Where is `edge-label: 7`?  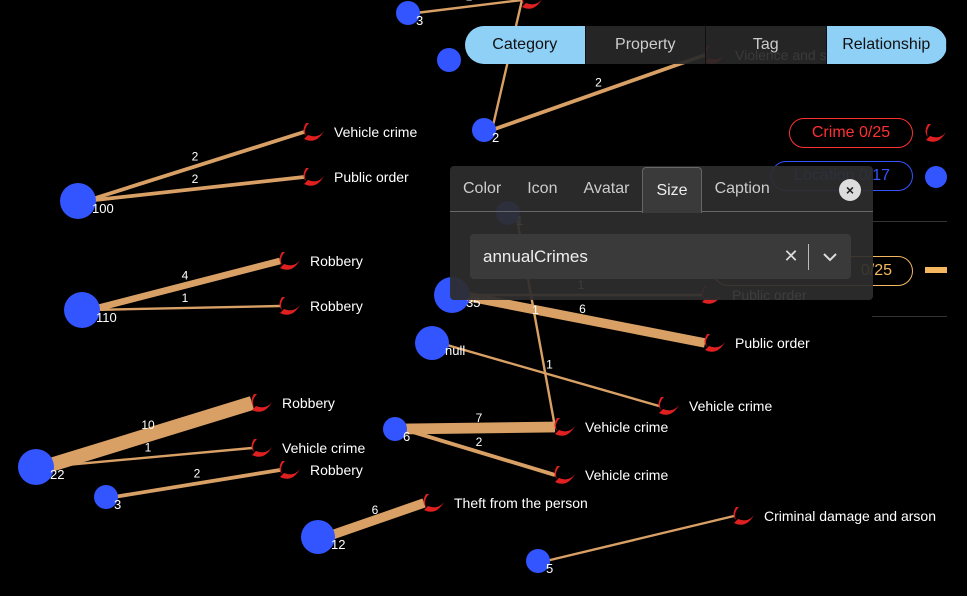
edge-label: 7 is located at coordinates (479, 418).